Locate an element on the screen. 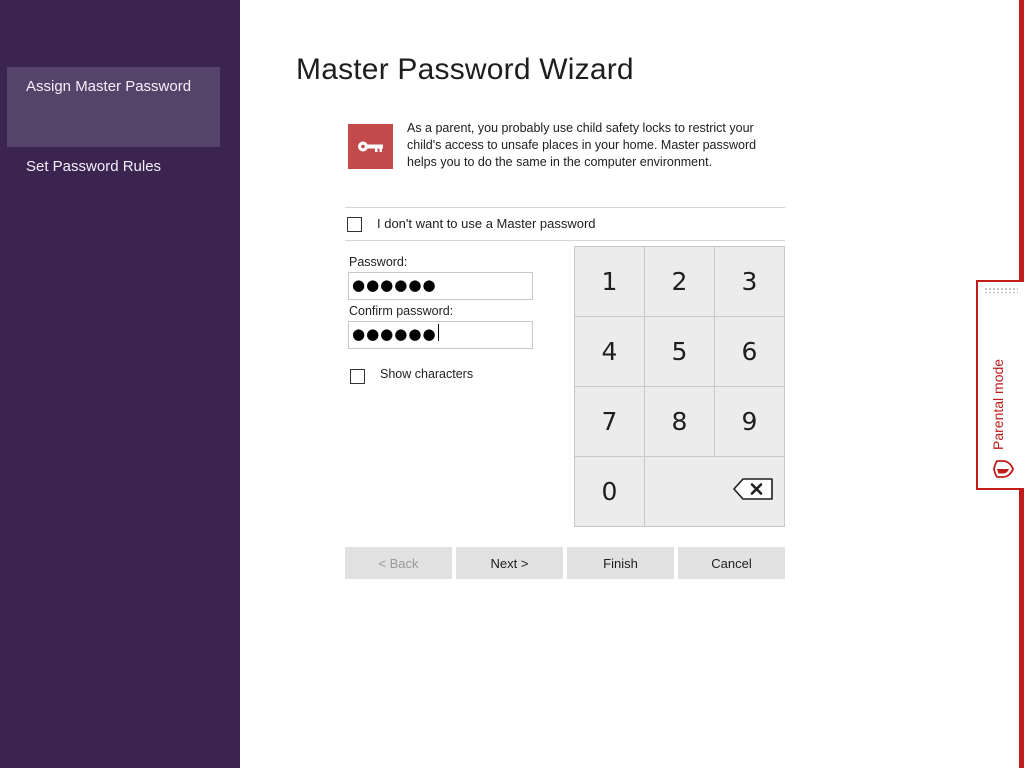 The height and width of the screenshot is (768, 1024). show-characters-checkbox is located at coordinates (357, 376).